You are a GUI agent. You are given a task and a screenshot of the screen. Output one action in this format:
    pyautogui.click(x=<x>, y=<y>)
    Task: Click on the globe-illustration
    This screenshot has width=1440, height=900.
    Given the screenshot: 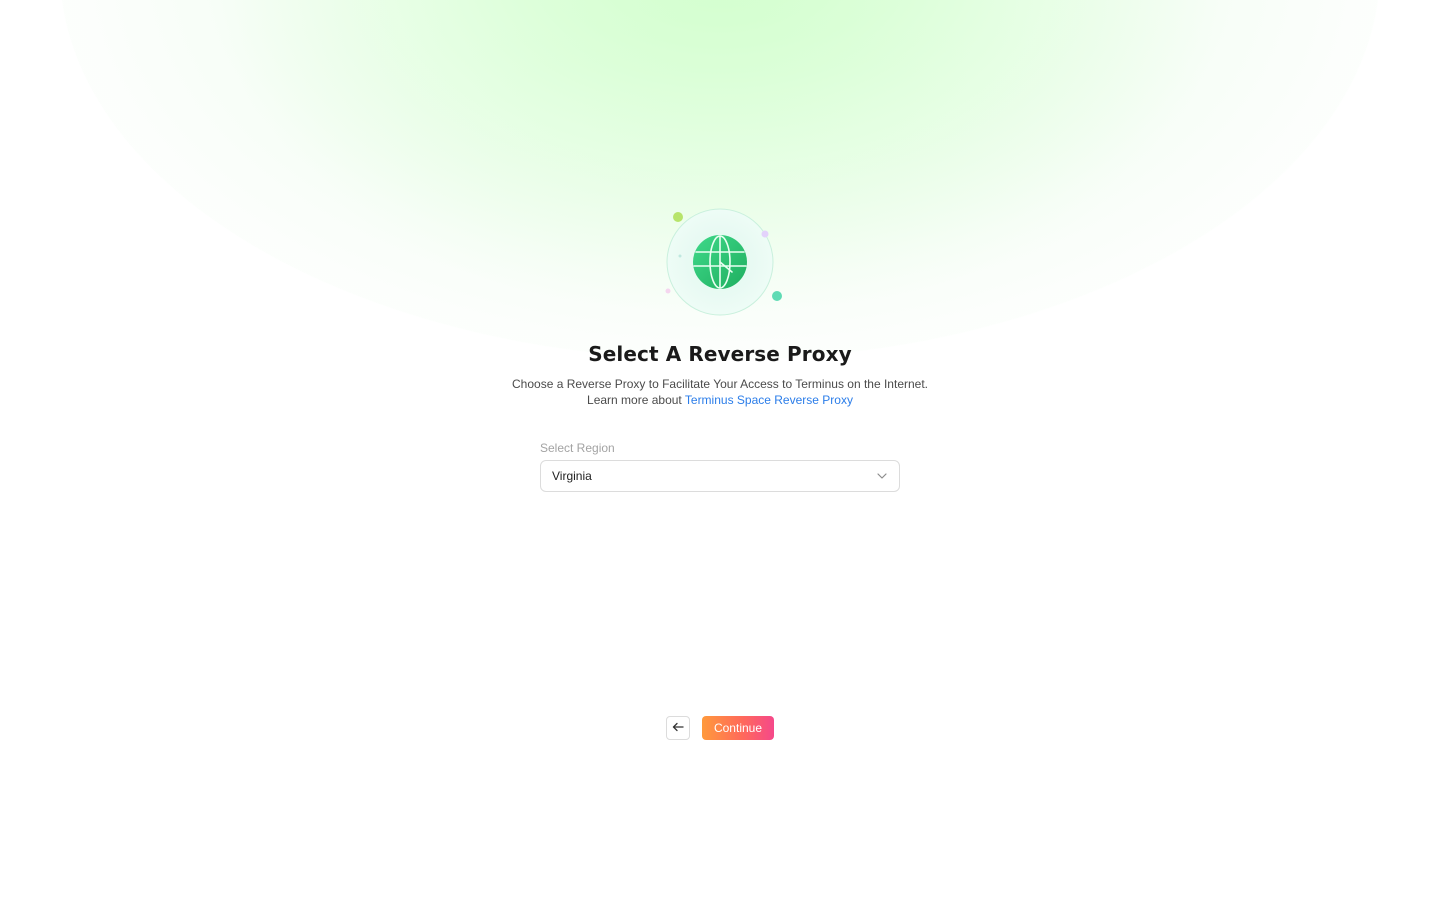 What is the action you would take?
    pyautogui.click(x=722, y=261)
    